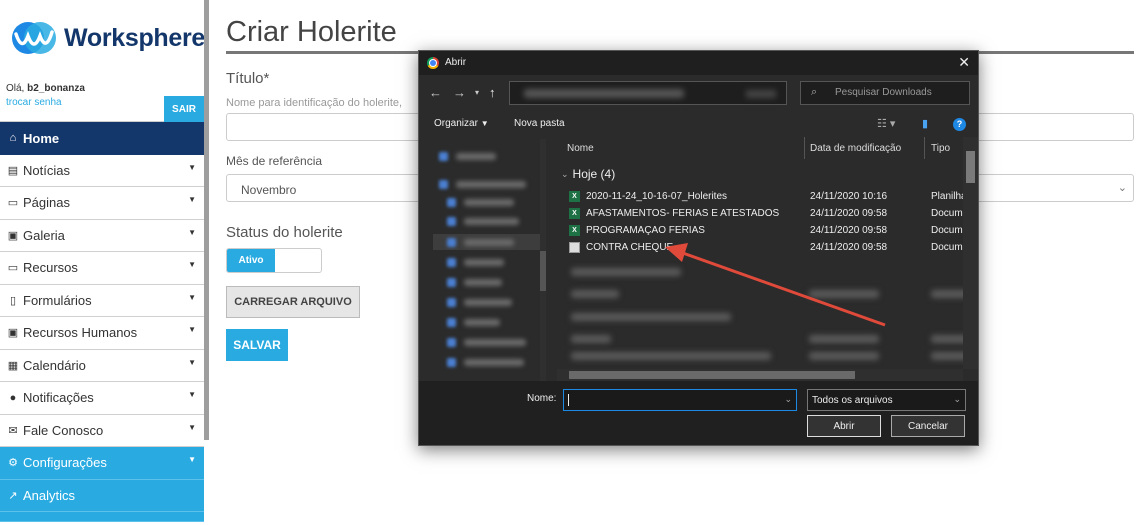 This screenshot has width=1146, height=525. I want to click on dialog-titlebar: Abrir ✕, so click(698, 63).